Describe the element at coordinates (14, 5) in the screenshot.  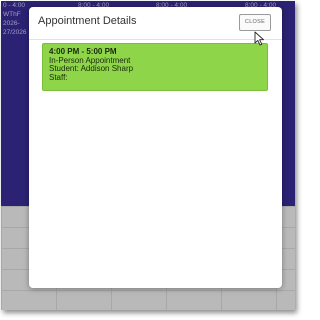
I see `calendar-hours: 0 - 4:00` at that location.